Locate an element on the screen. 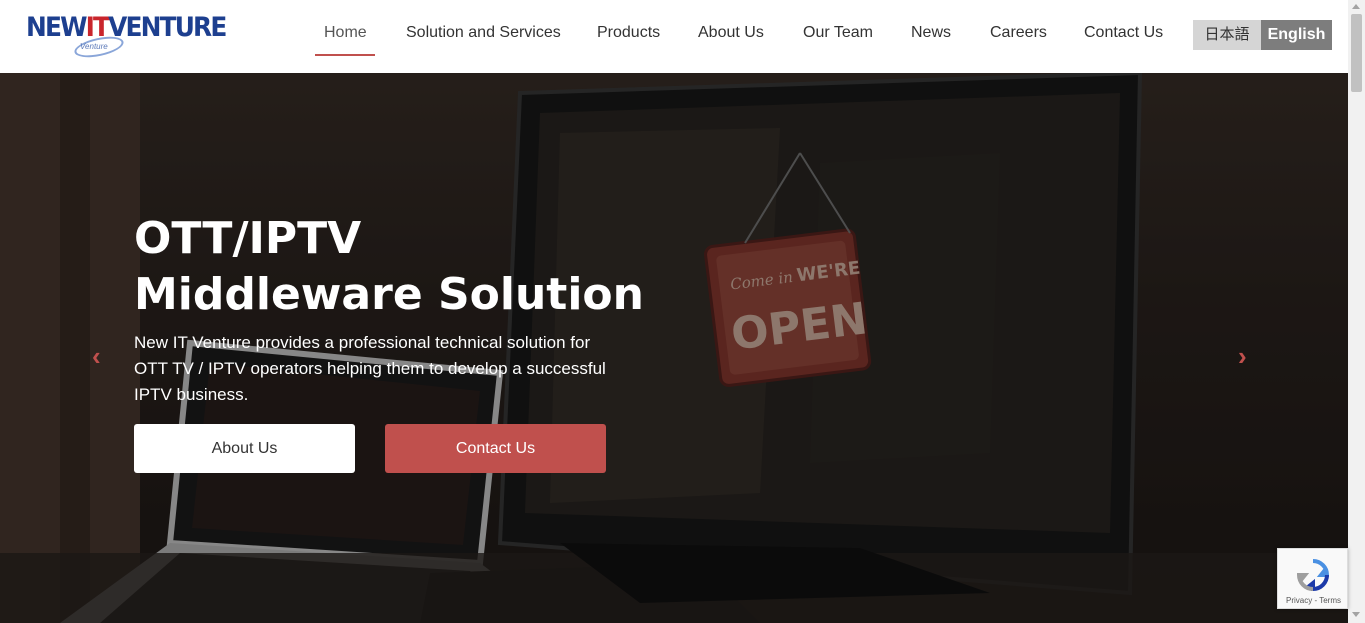 This screenshot has height=623, width=1365. recaptcha-icon is located at coordinates (1313, 575).